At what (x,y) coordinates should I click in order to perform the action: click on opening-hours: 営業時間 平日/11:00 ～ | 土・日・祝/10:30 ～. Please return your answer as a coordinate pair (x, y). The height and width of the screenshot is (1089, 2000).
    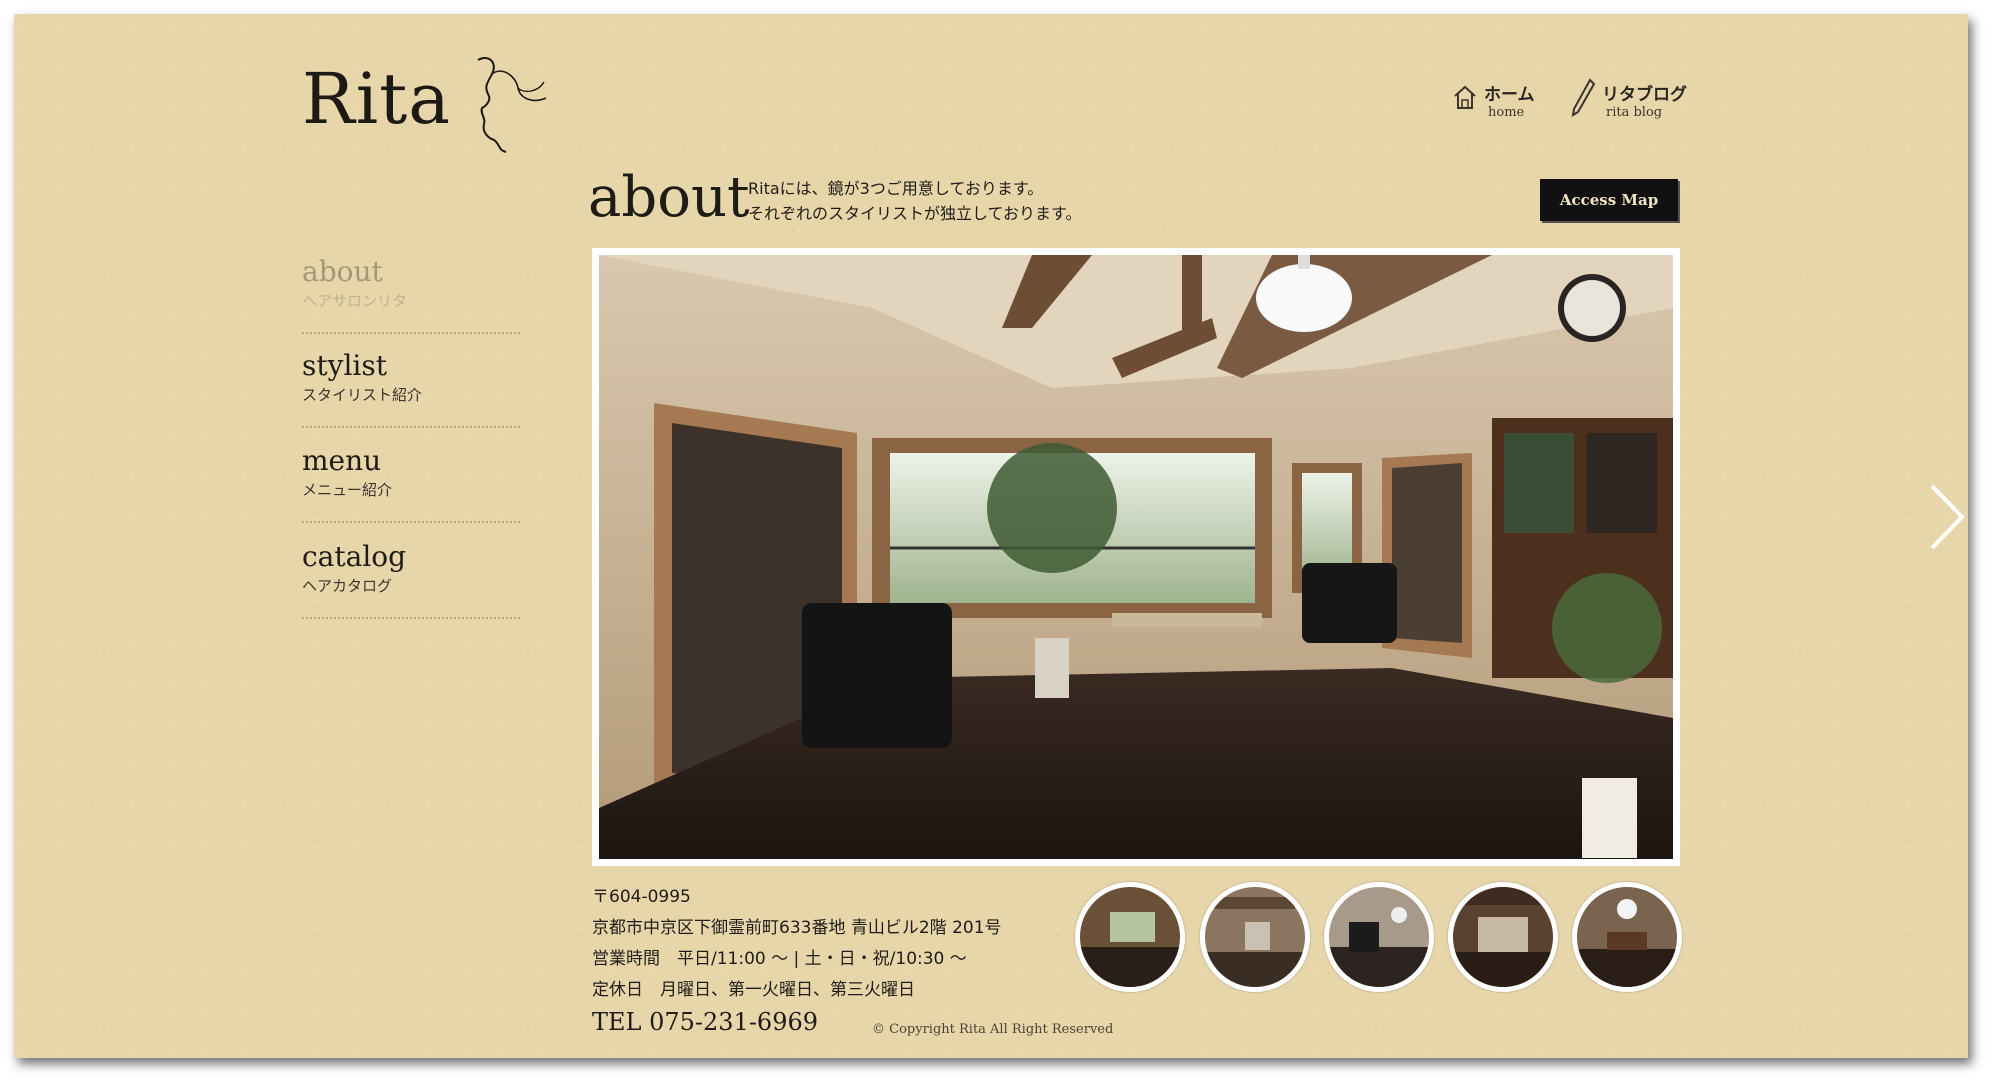
    Looking at the image, I should click on (779, 959).